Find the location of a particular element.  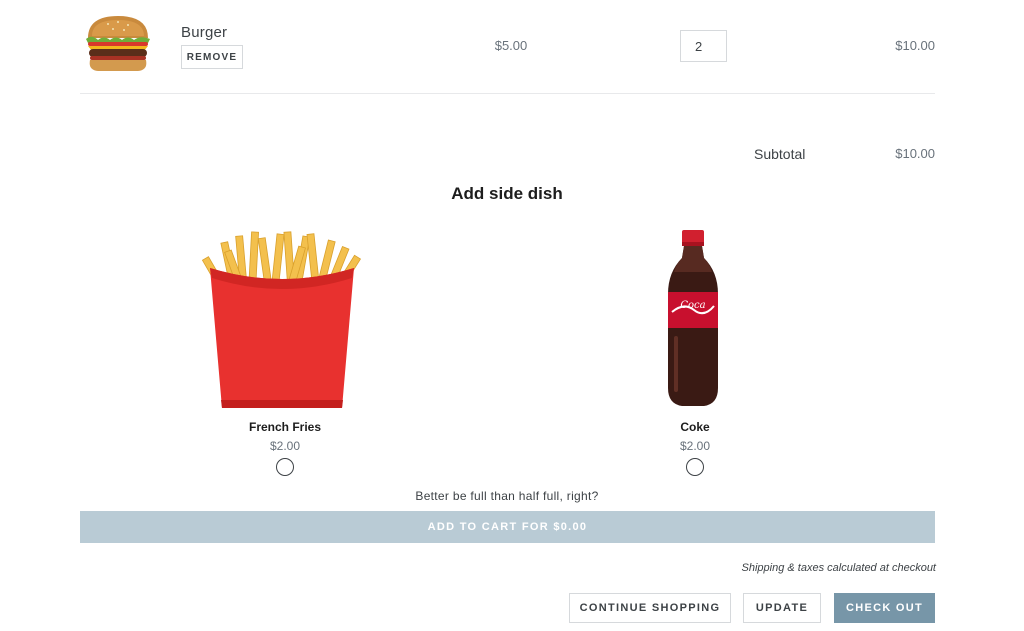

add-to-cart-button: ADD TO CART FOR $0.00 is located at coordinates (507, 527).